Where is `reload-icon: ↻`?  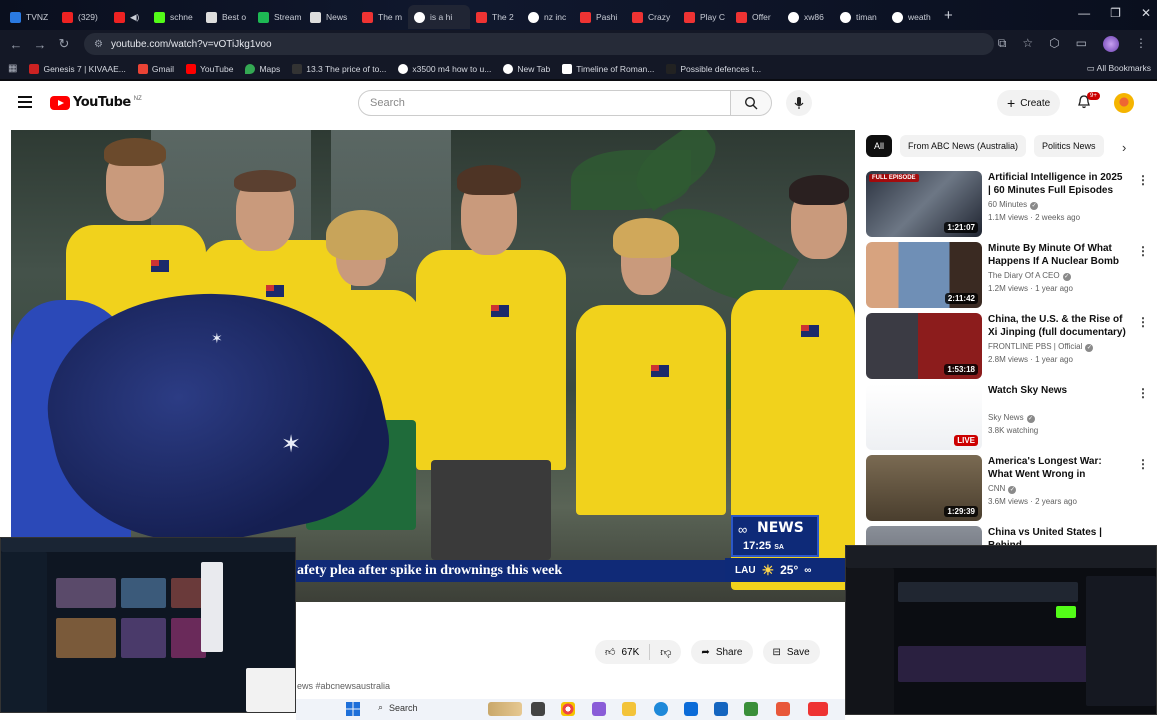
reload-icon: ↻ is located at coordinates (64, 44).